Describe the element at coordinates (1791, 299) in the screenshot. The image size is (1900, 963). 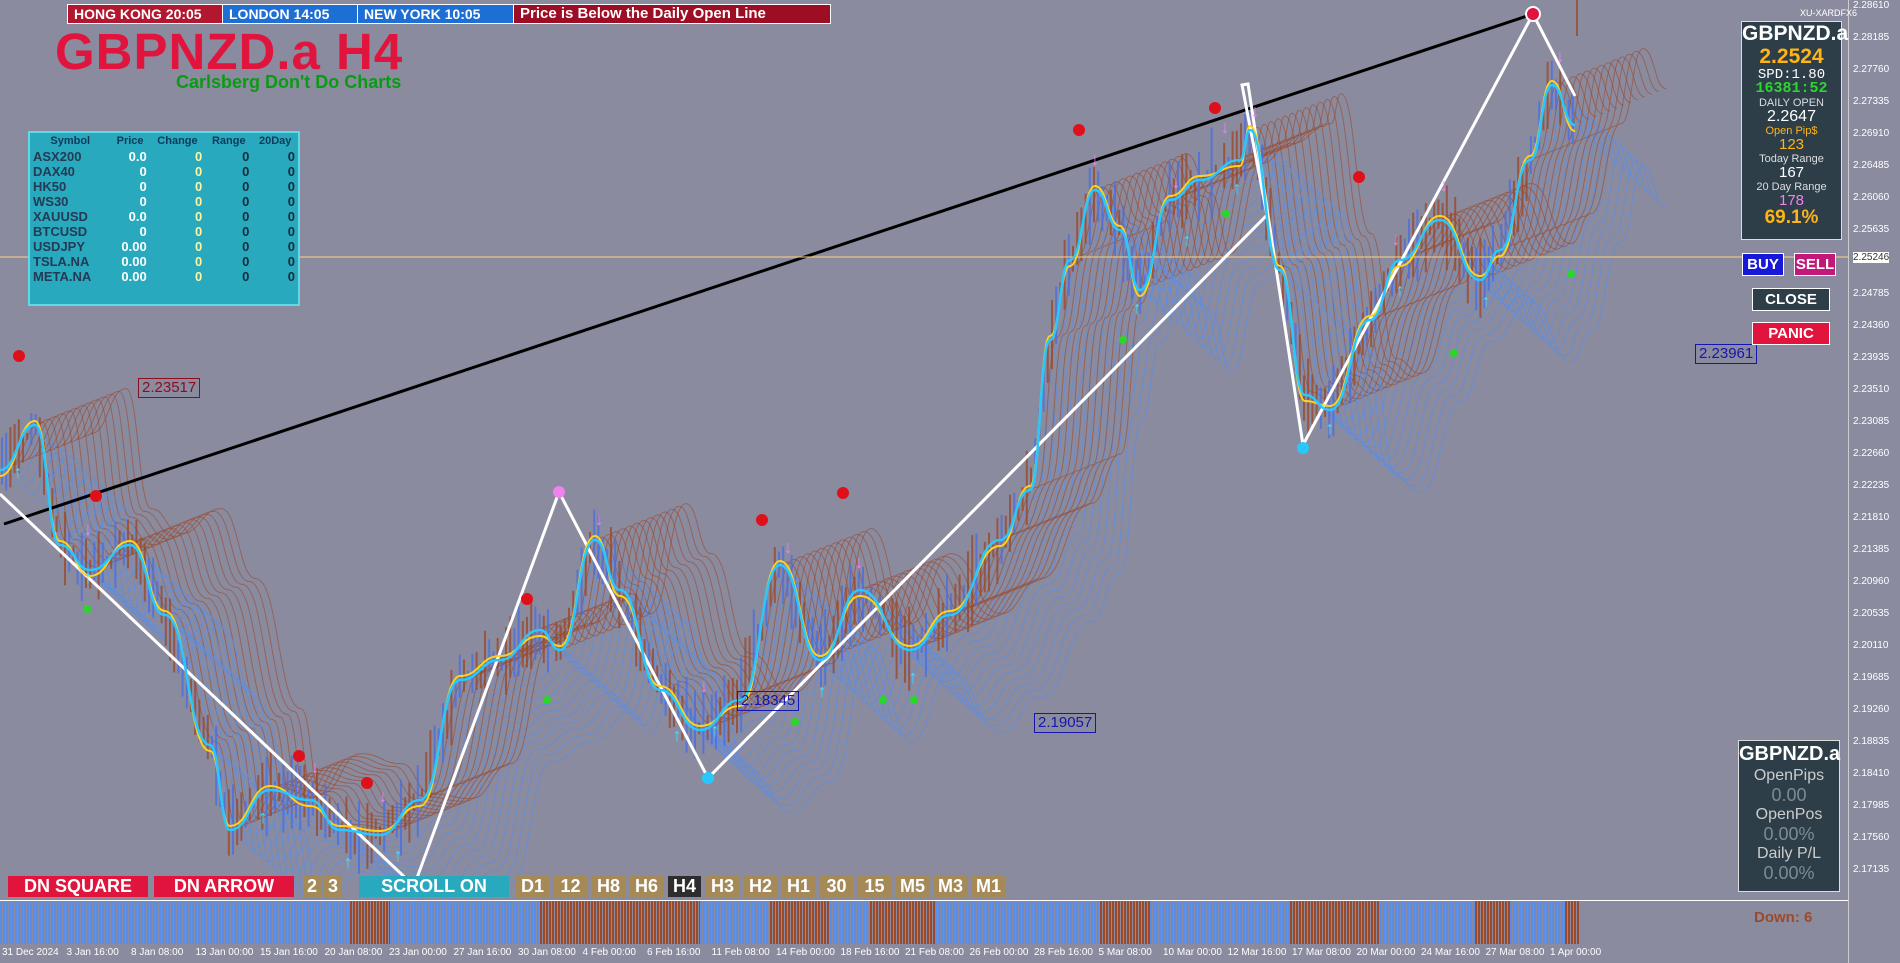
I see `close-button: CLOSE` at that location.